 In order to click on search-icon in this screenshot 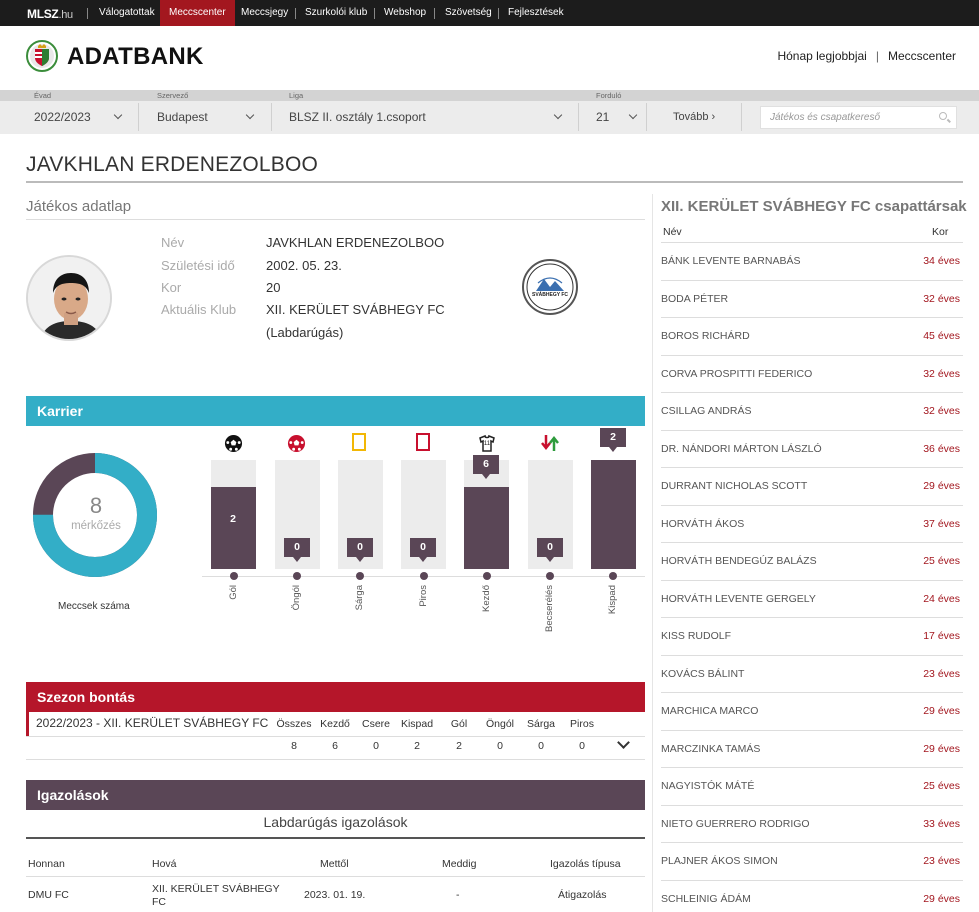, I will do `click(943, 116)`.